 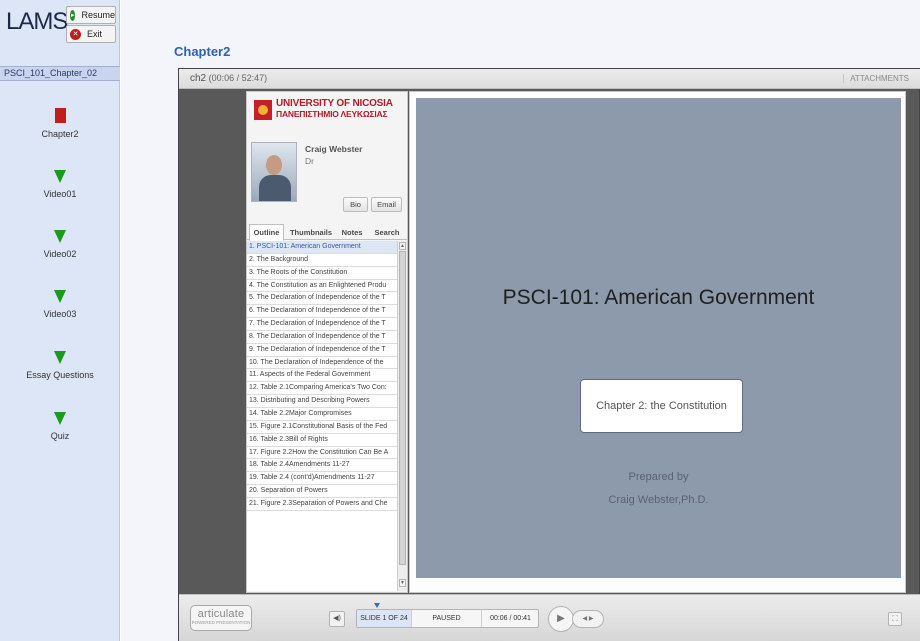 What do you see at coordinates (549, 79) in the screenshot?
I see `player-topbar: ch2 (00:06 / 52:47) ATTACHMENTS` at bounding box center [549, 79].